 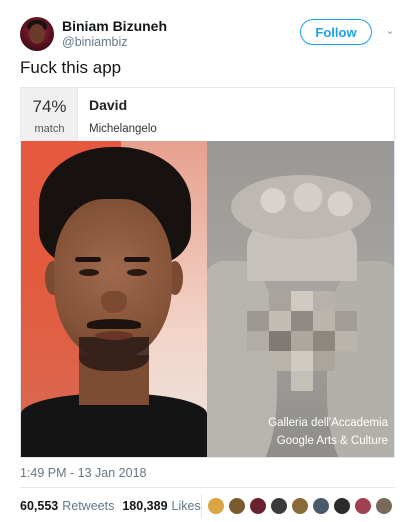 I want to click on chevron-down-icon: ⌄, so click(x=390, y=31).